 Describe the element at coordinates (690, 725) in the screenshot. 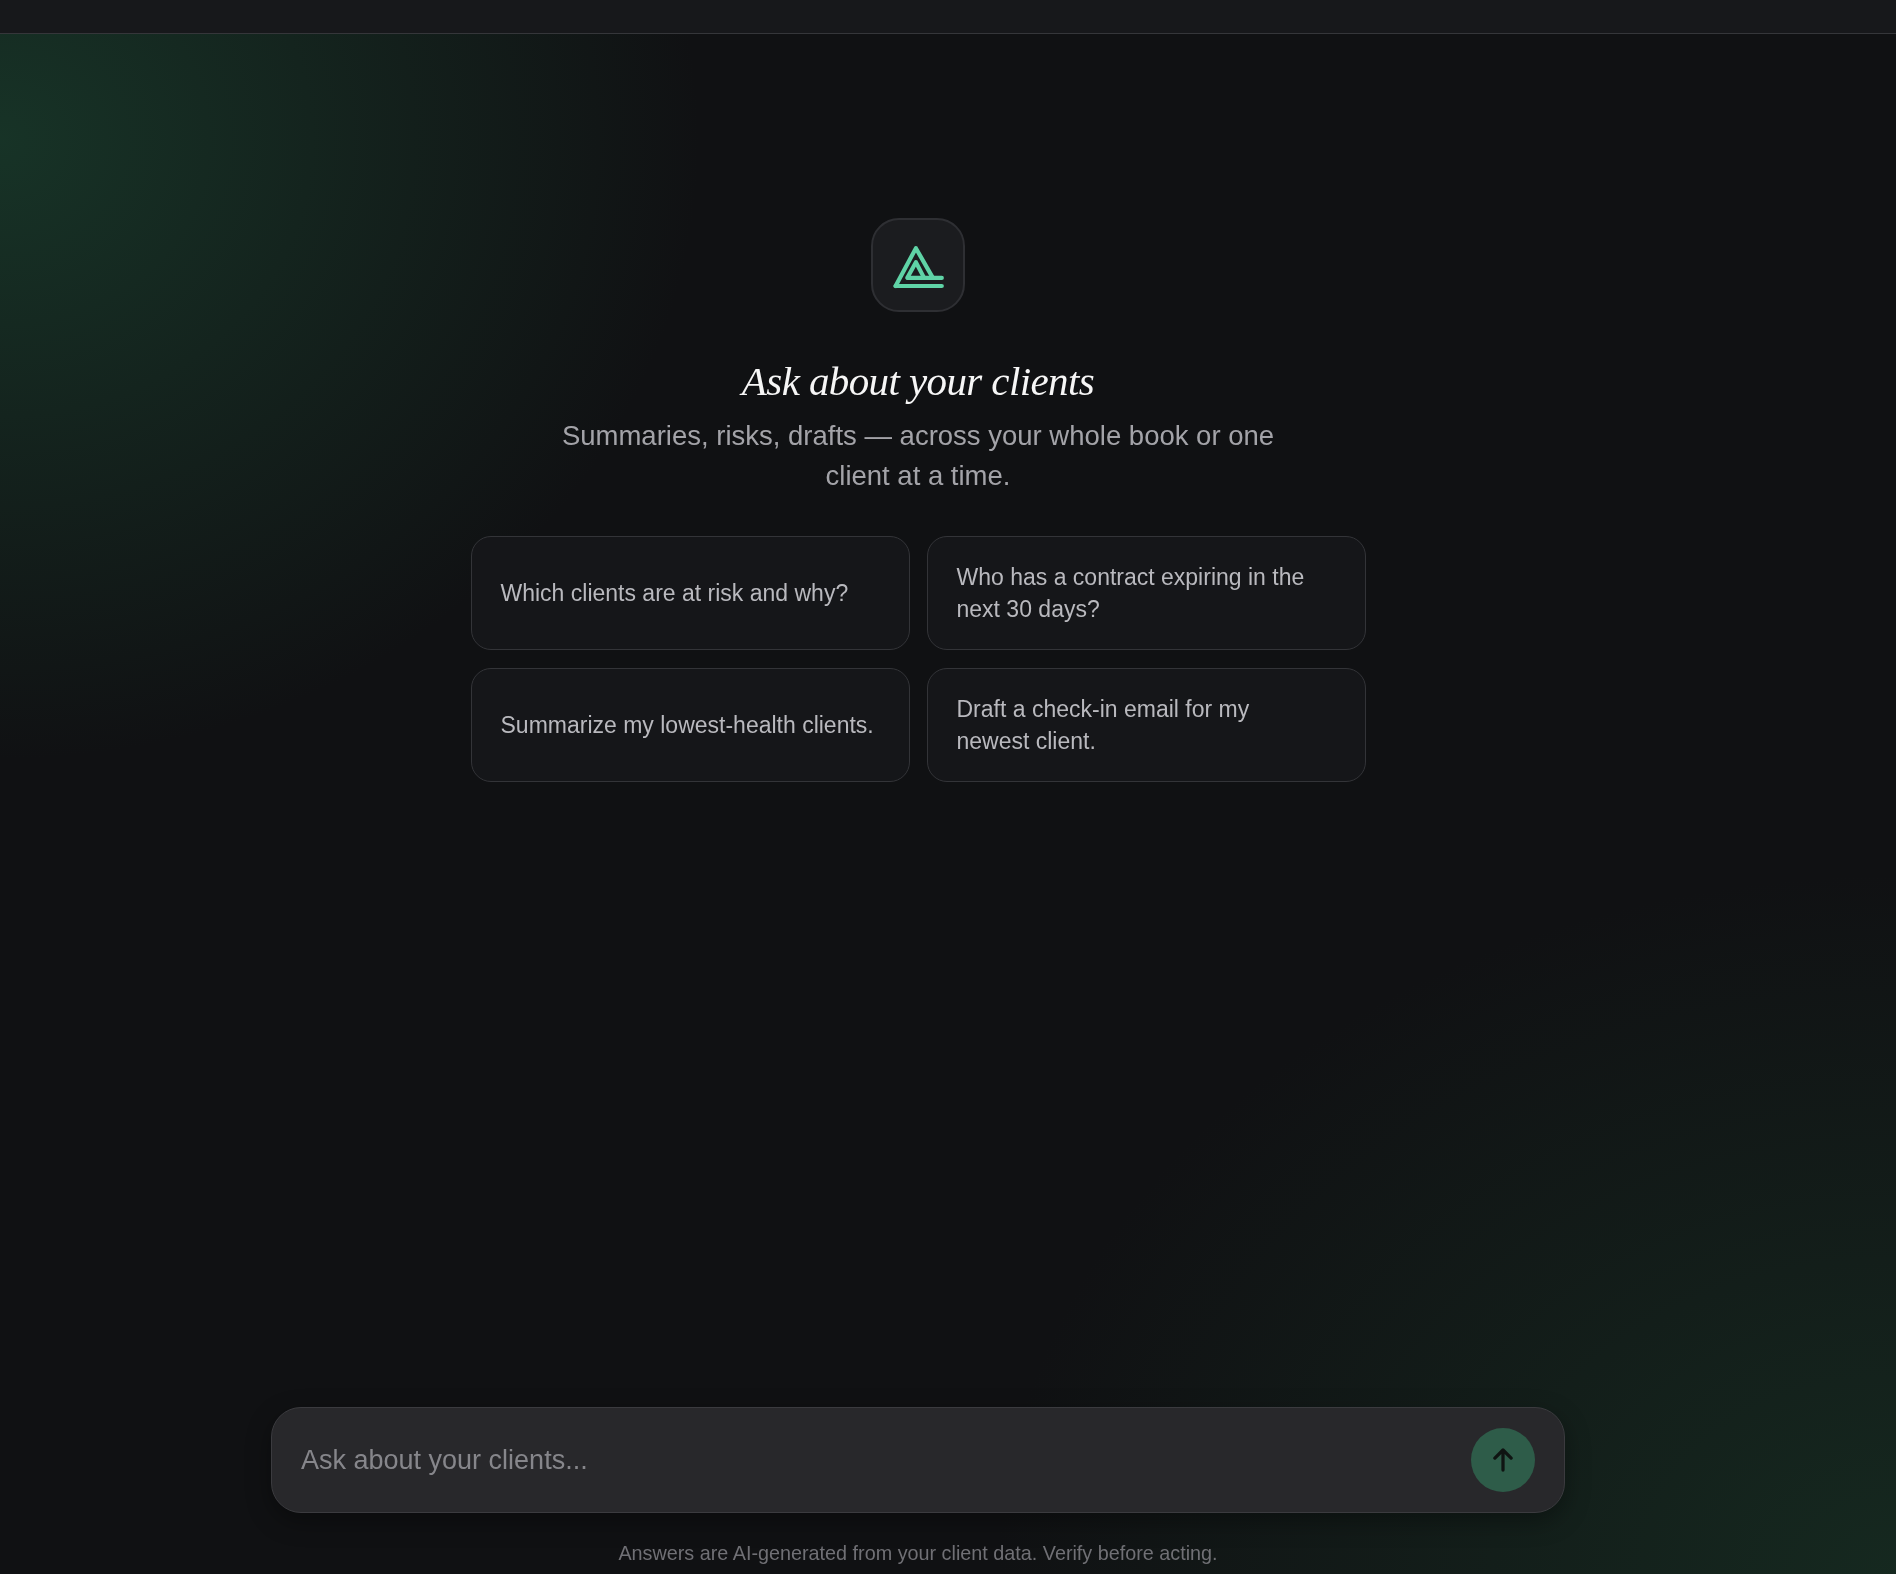

I see `suggestion-button: Summarize my lowest-health clients.` at that location.